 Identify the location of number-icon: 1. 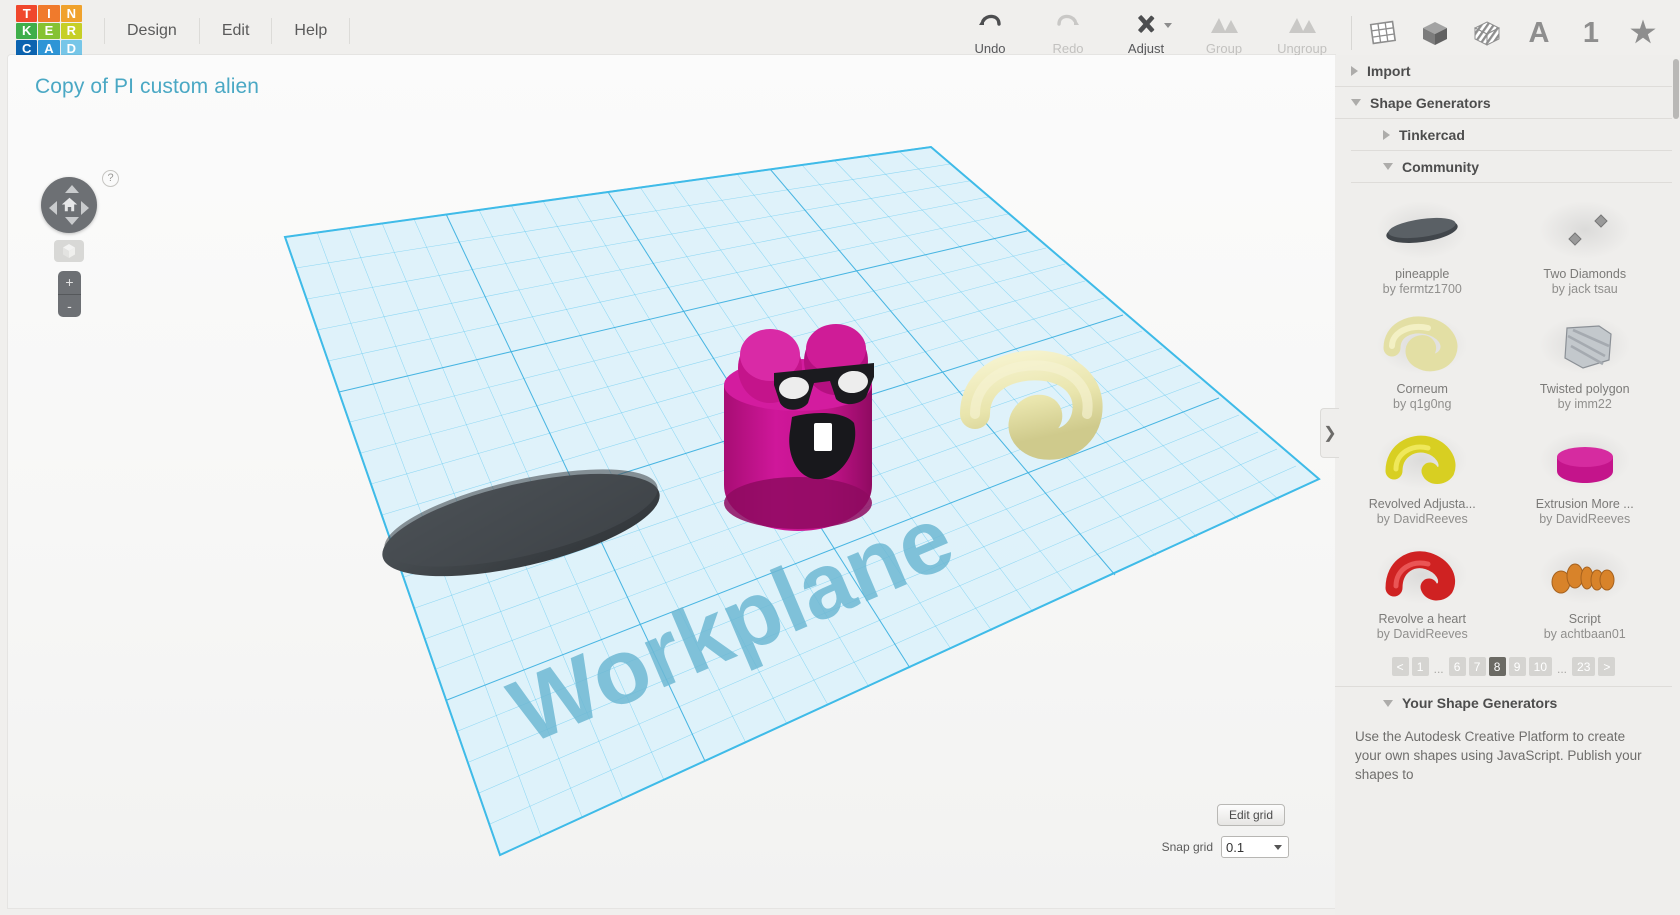
(1591, 33).